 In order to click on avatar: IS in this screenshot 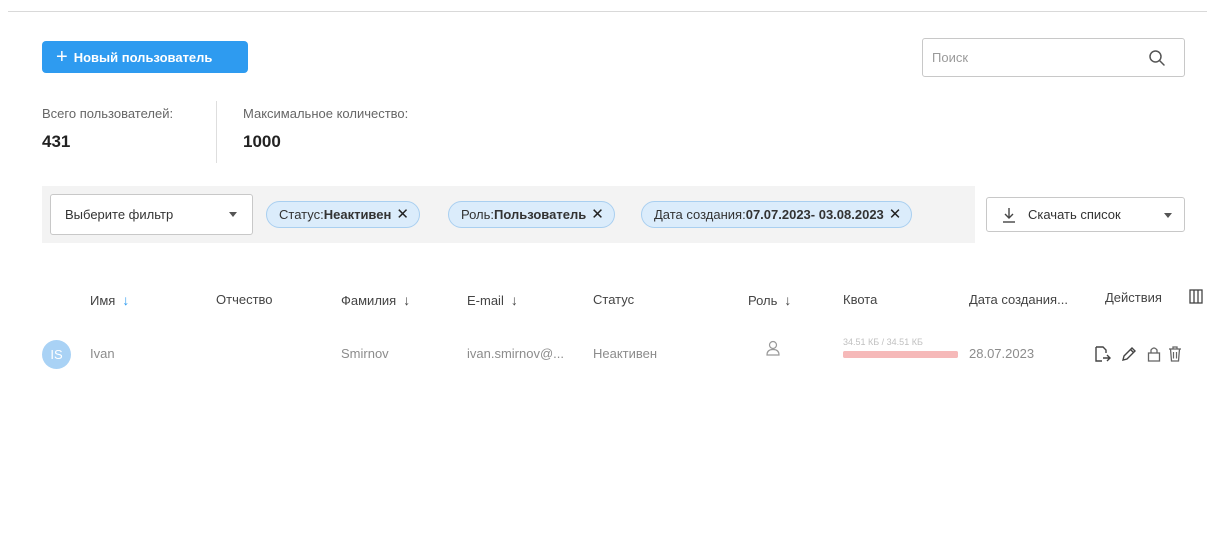, I will do `click(56, 354)`.